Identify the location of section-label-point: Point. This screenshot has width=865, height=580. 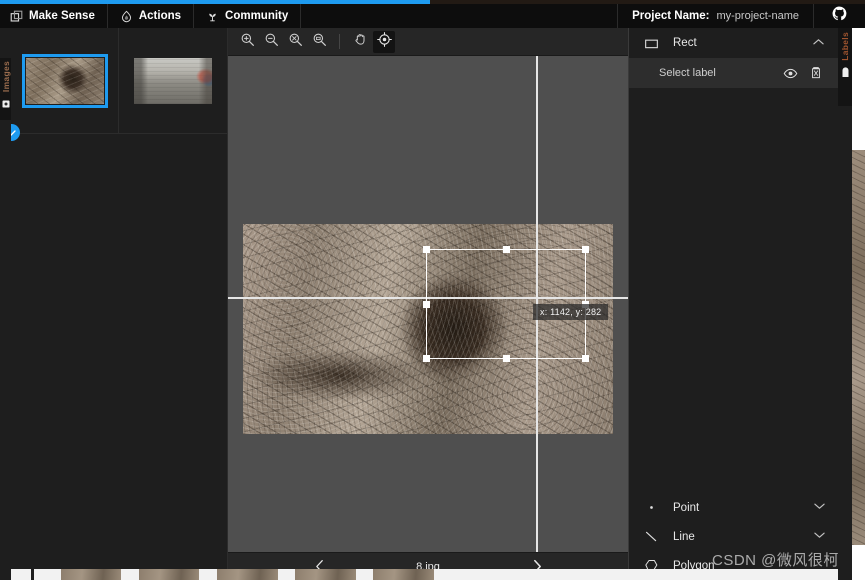
(686, 507).